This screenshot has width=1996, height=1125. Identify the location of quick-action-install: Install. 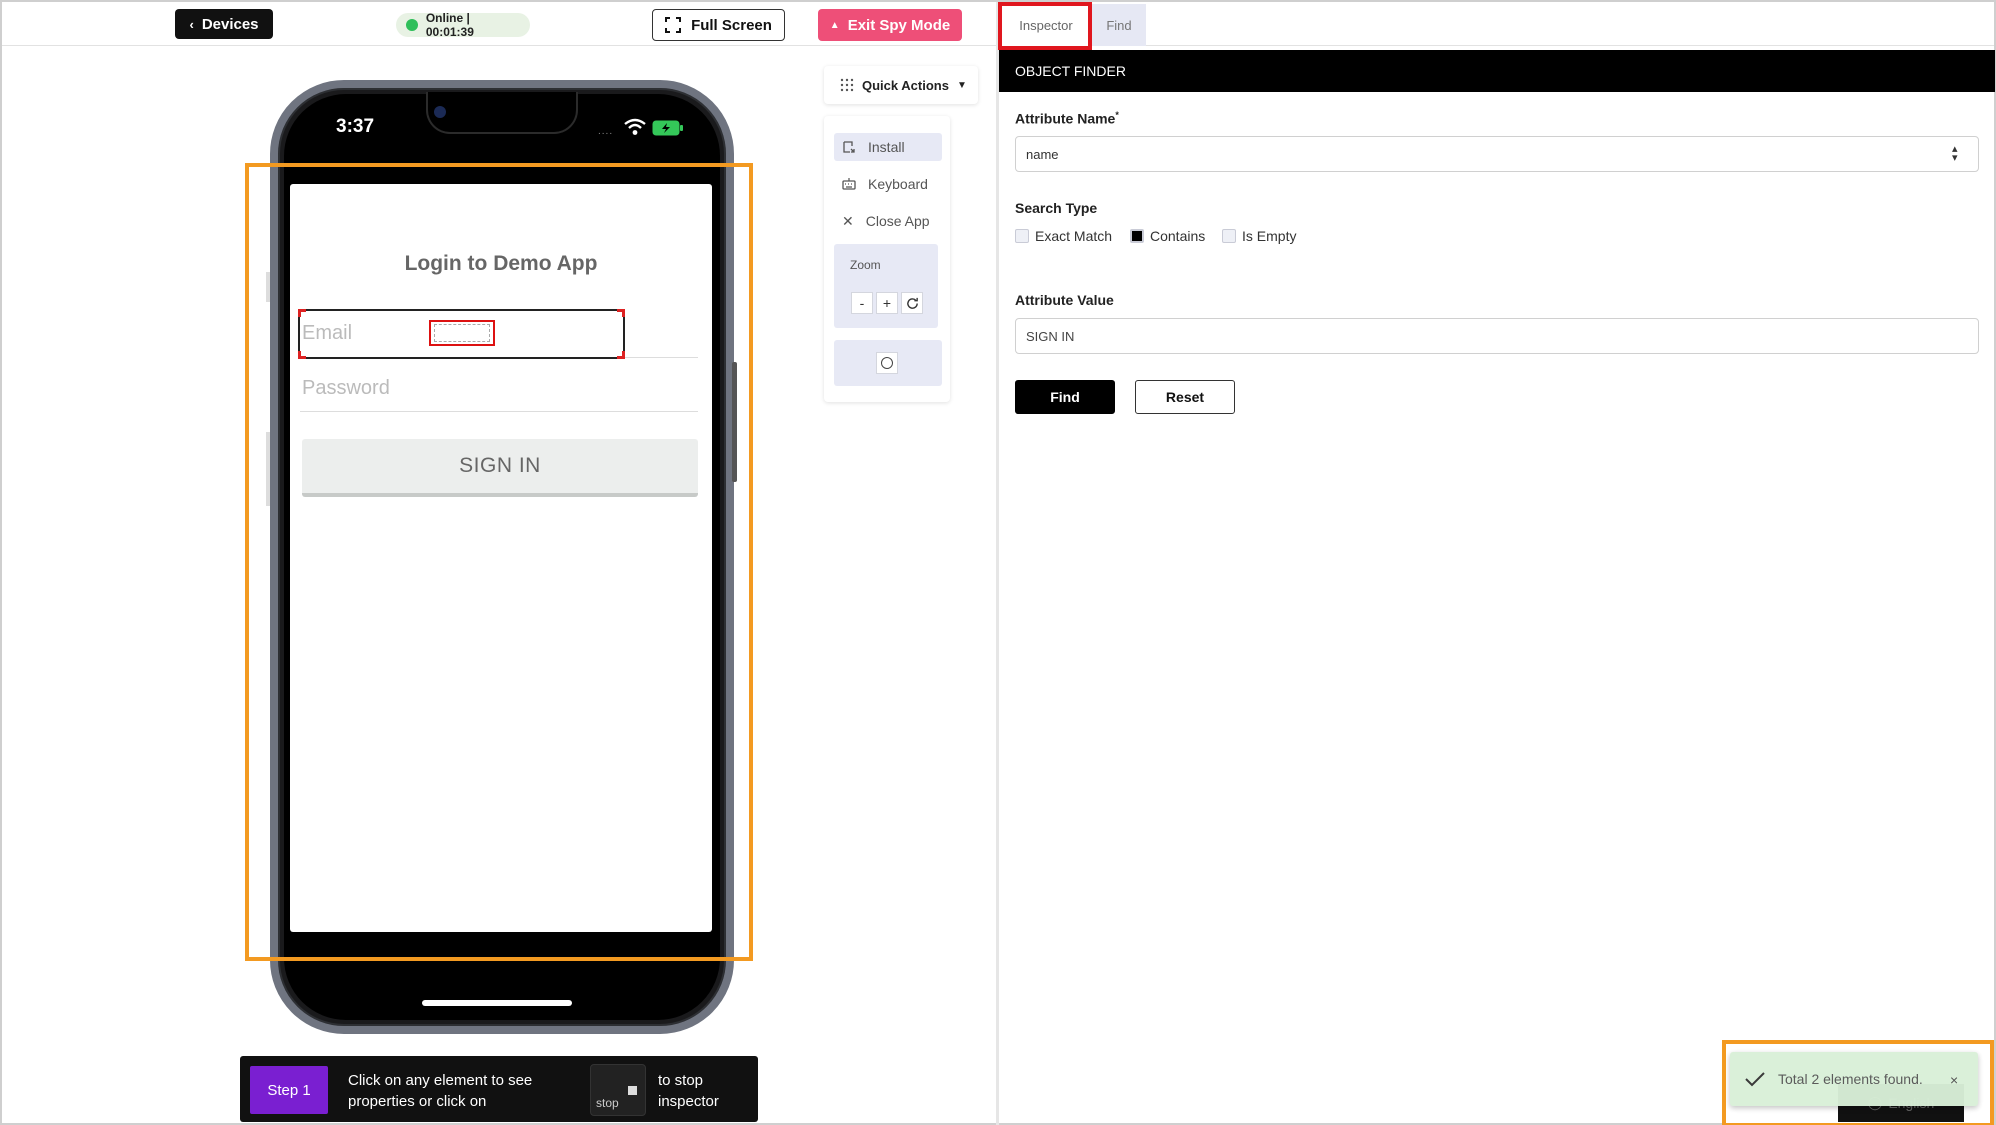
(888, 147).